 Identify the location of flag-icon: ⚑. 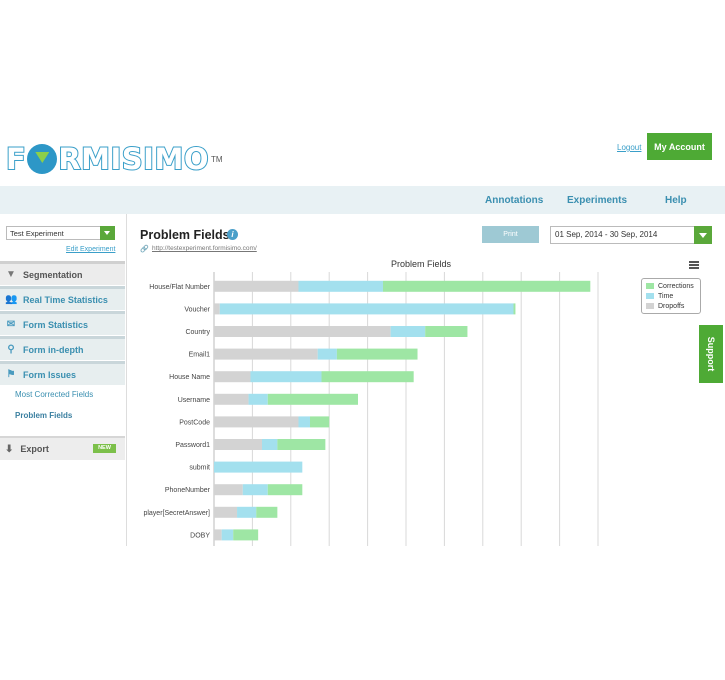
(11, 374).